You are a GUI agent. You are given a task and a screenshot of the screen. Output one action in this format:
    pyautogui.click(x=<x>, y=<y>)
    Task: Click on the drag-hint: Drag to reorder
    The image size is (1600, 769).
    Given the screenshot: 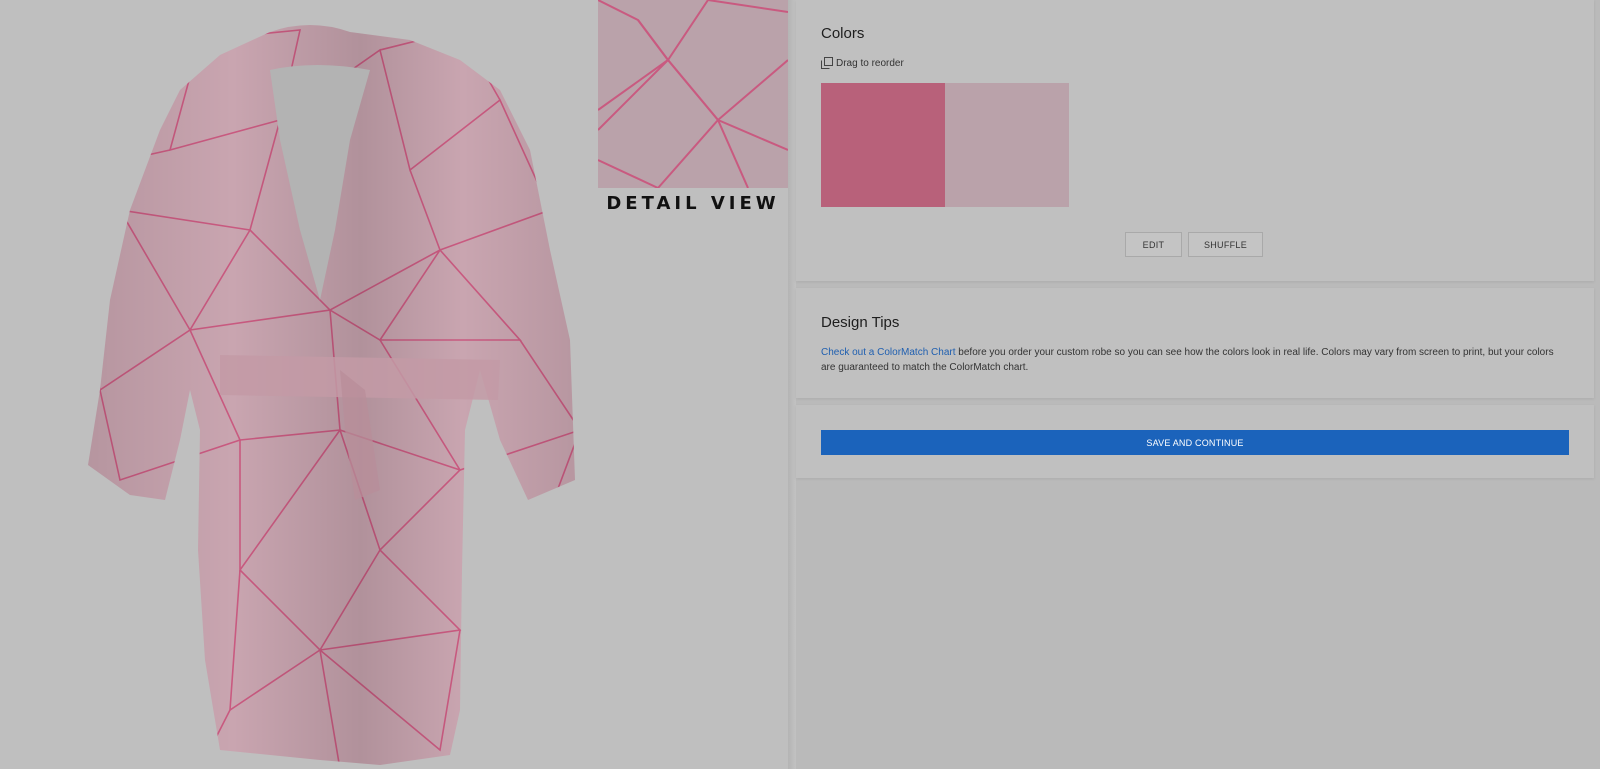 What is the action you would take?
    pyautogui.click(x=862, y=63)
    